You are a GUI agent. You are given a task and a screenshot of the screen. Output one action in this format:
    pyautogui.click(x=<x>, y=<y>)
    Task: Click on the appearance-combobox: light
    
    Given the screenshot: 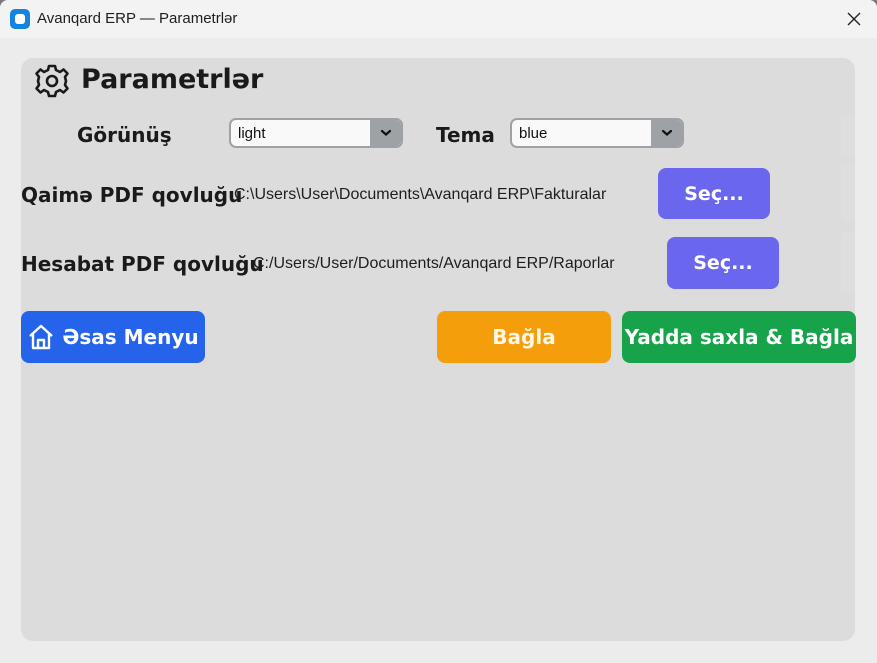 What is the action you would take?
    pyautogui.click(x=316, y=133)
    